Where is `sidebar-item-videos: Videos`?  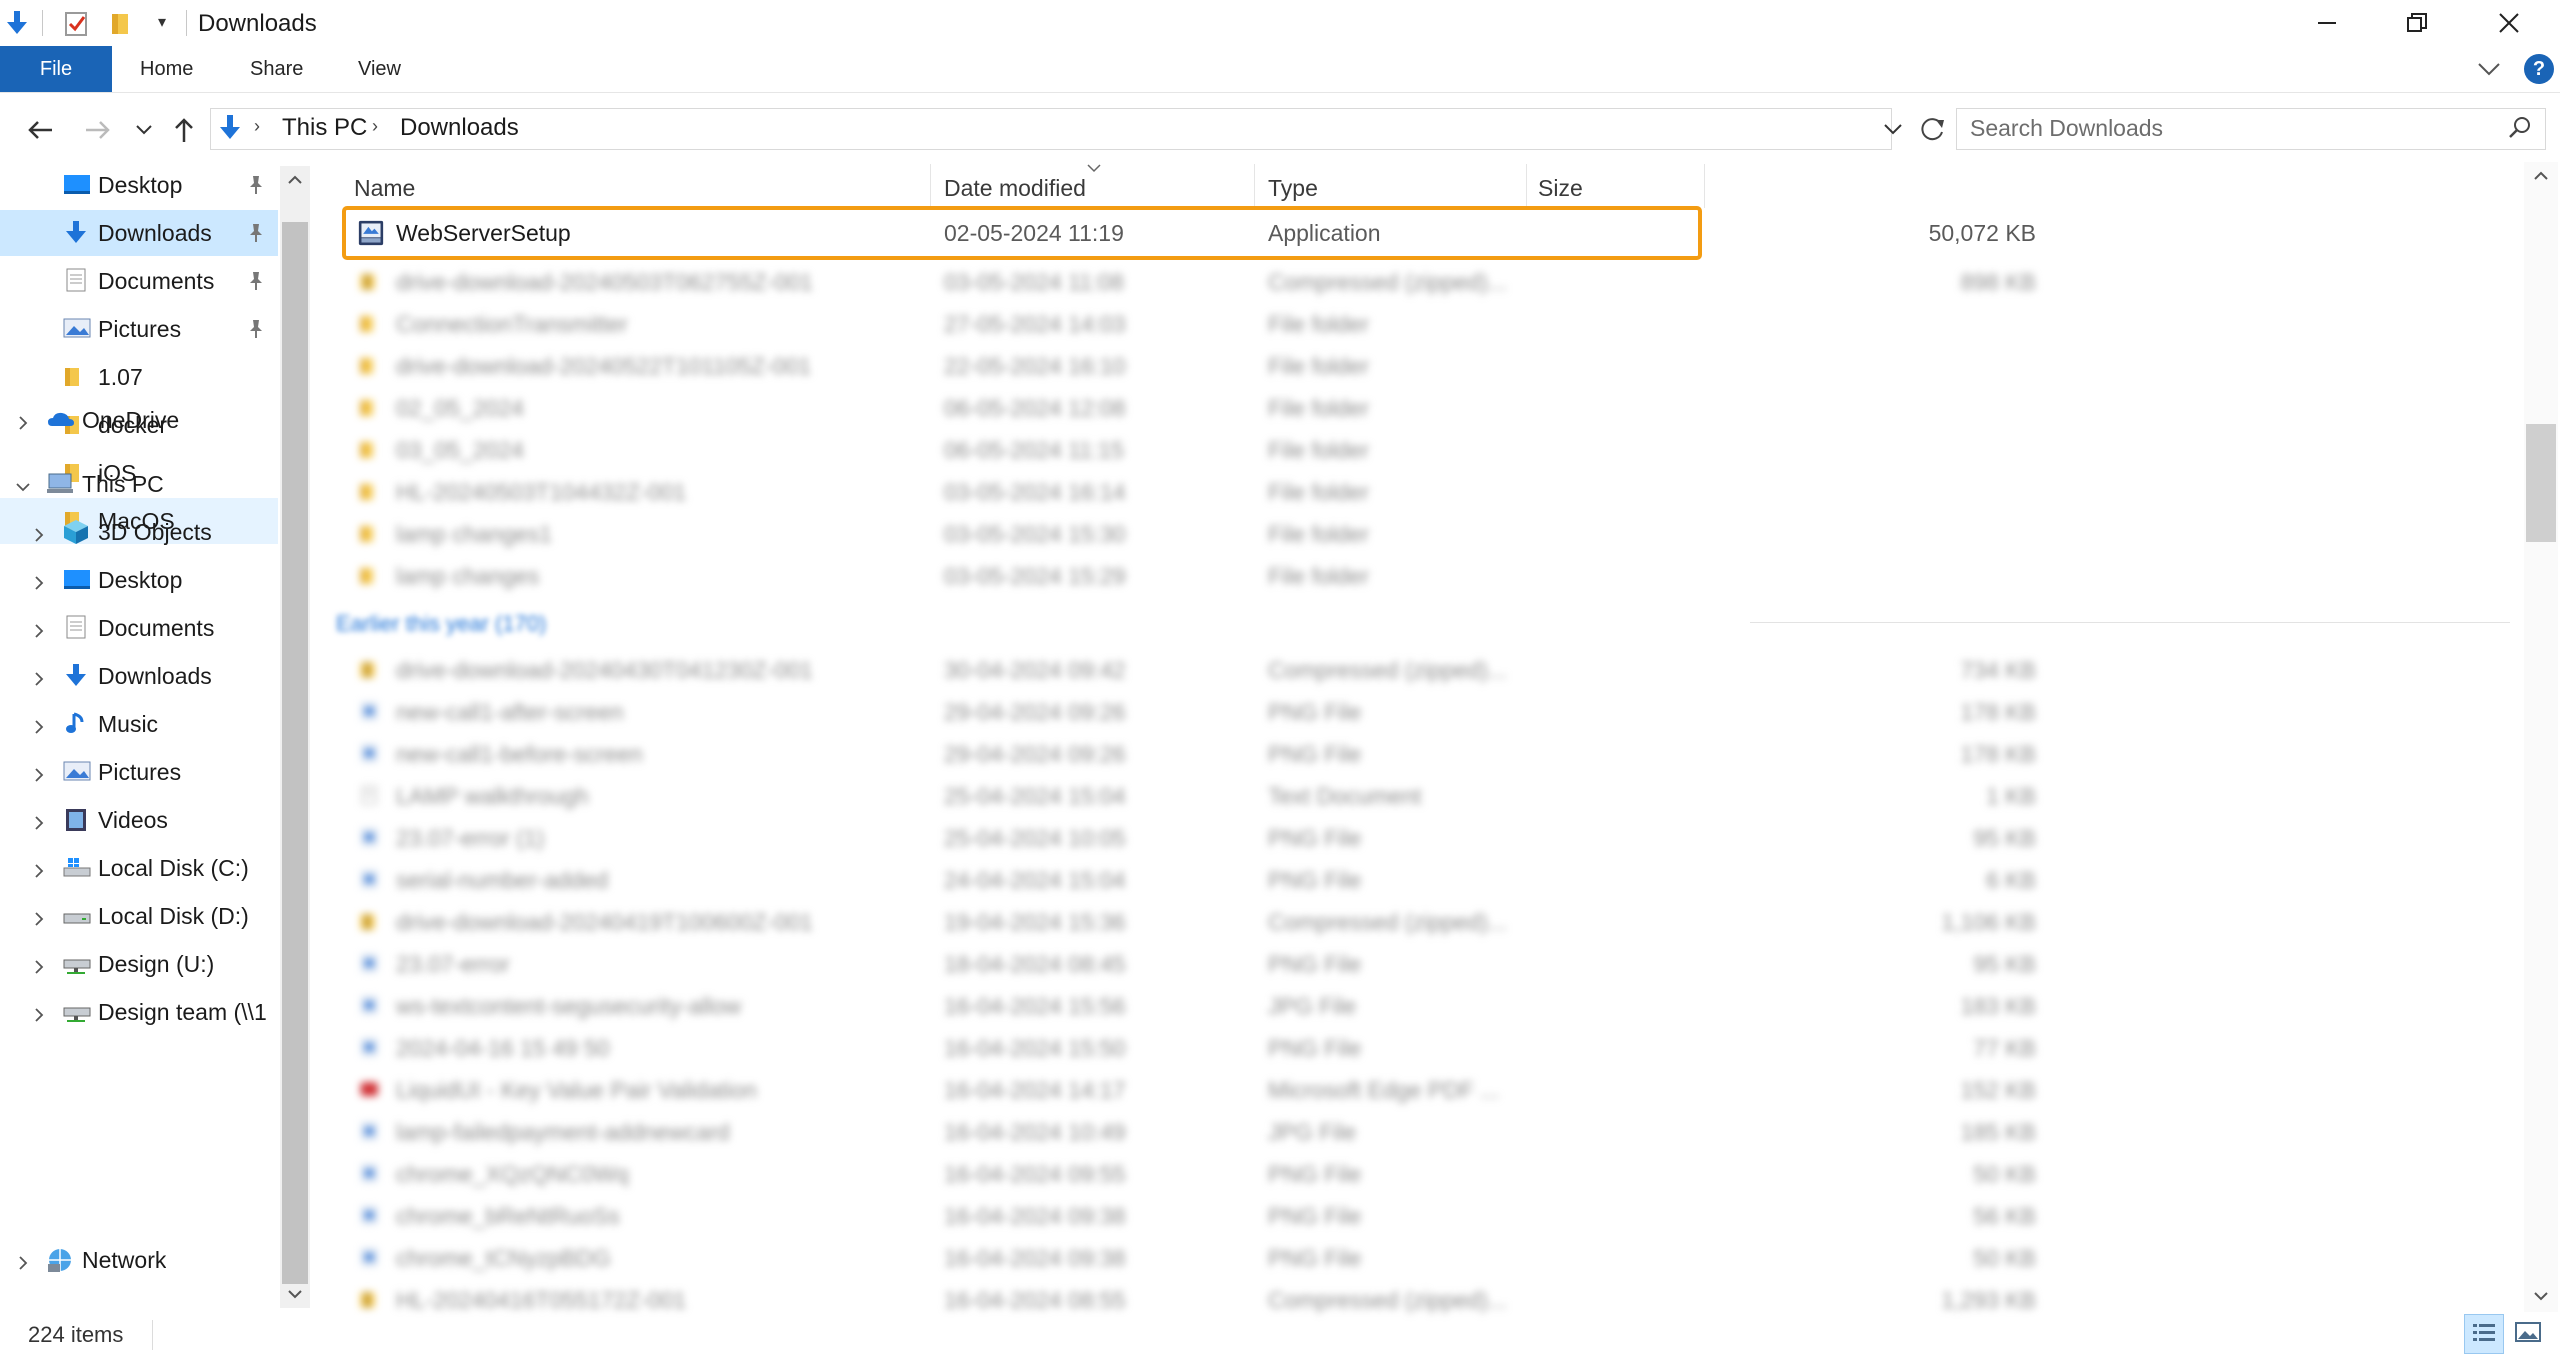 sidebar-item-videos: Videos is located at coordinates (139, 820).